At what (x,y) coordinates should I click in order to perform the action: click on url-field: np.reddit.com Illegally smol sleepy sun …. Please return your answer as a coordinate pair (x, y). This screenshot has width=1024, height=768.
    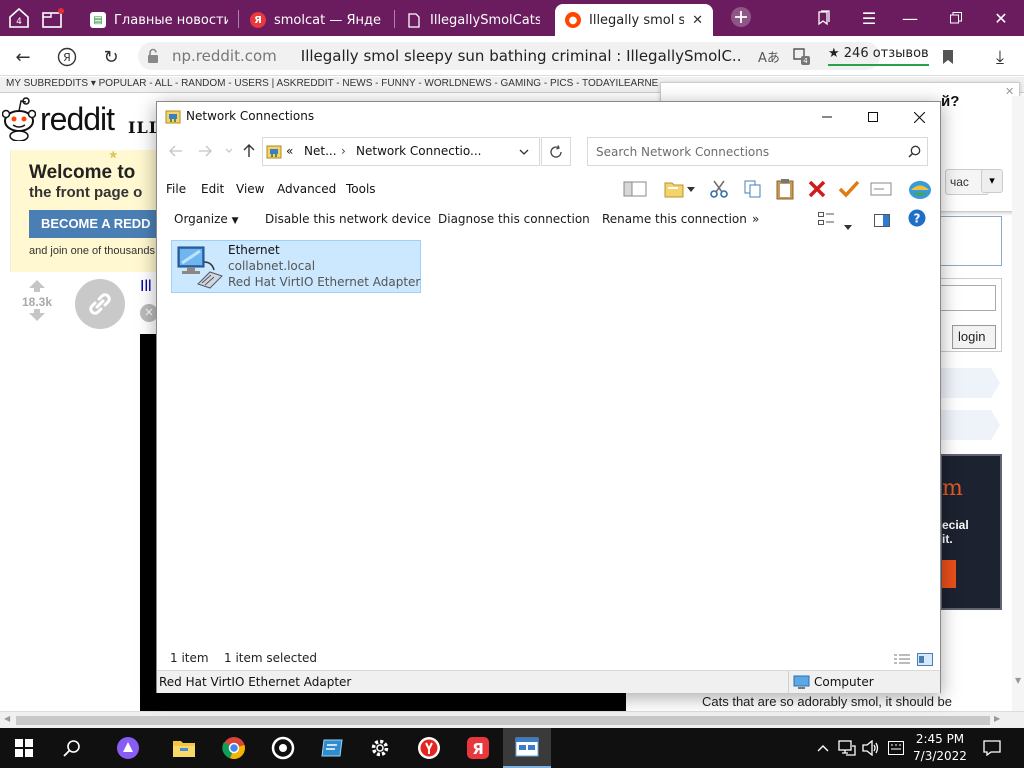
    Looking at the image, I should click on (509, 56).